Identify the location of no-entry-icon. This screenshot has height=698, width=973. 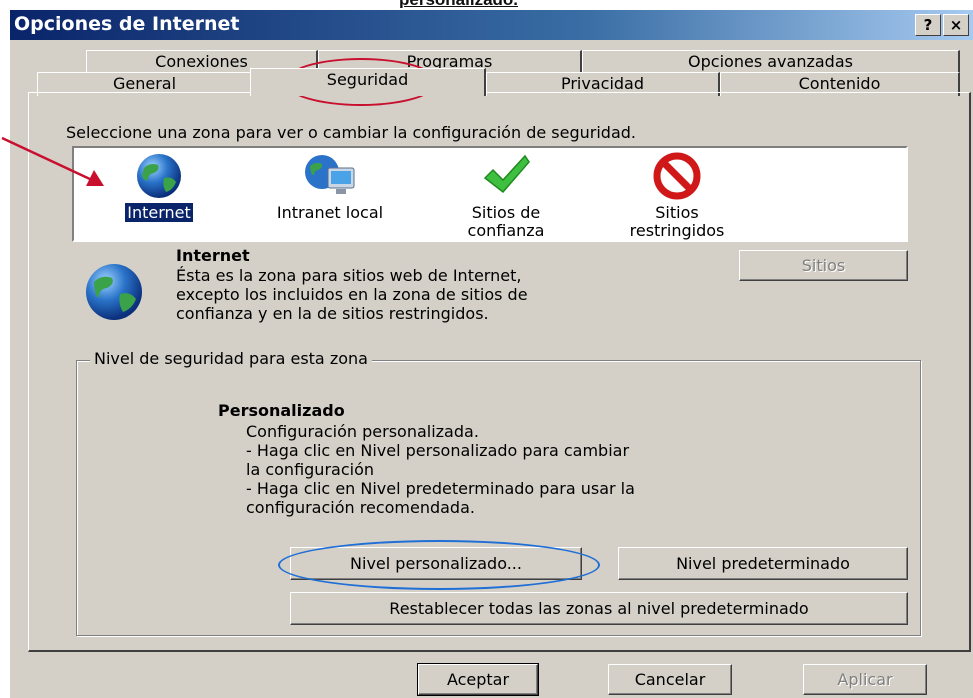
(677, 176).